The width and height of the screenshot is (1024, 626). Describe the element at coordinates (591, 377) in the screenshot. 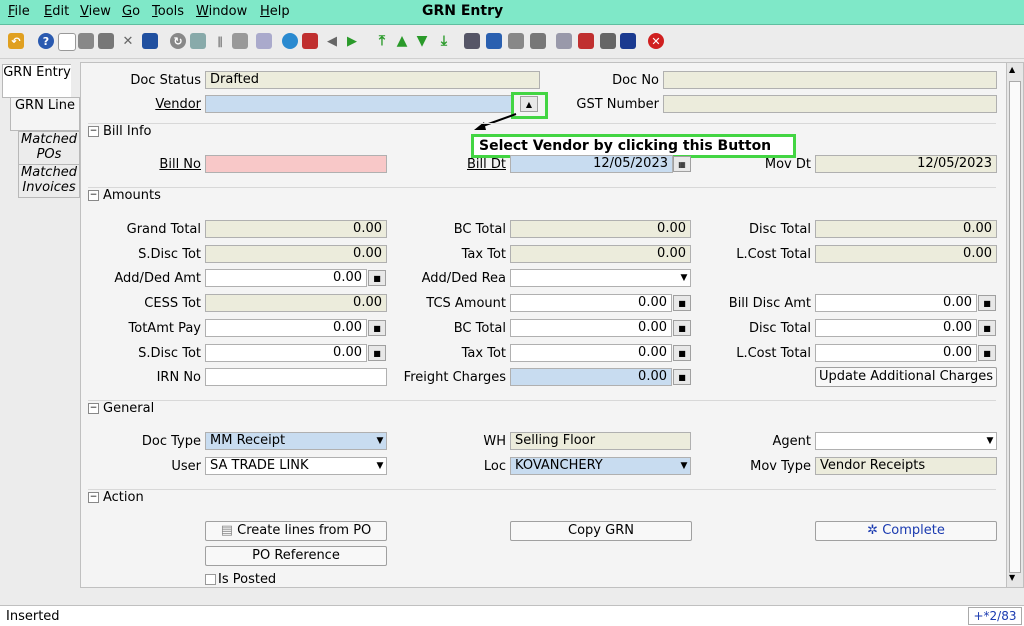

I see `freight-charges-field: 0.00` at that location.